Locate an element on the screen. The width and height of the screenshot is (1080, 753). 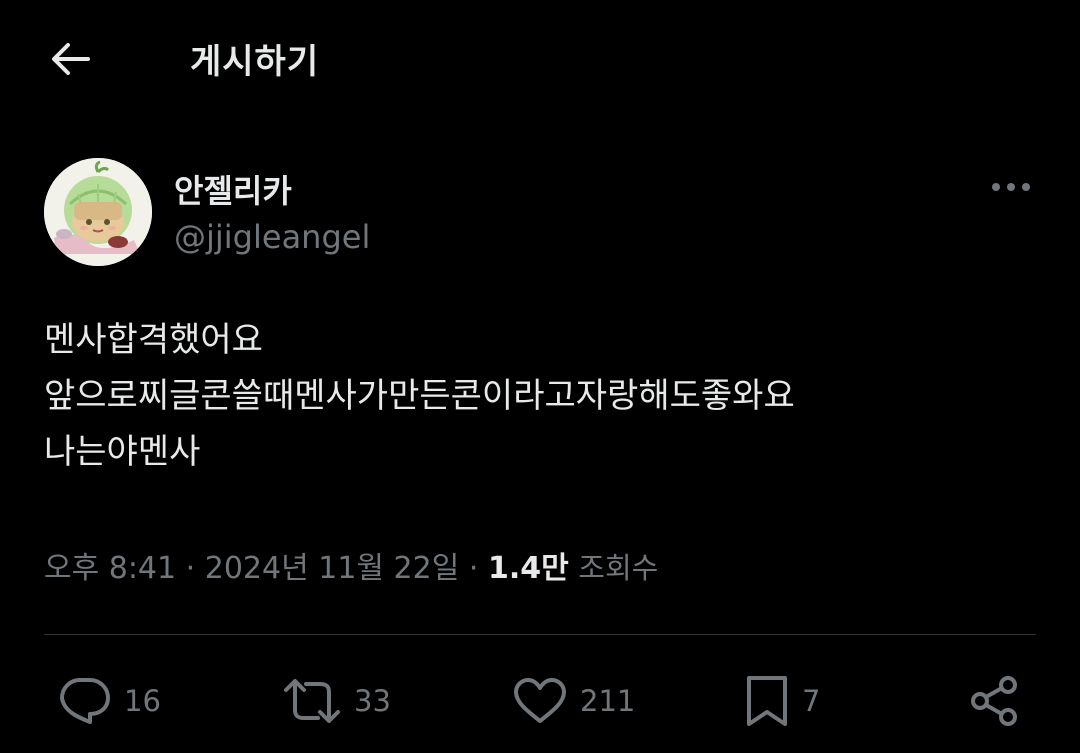
action-bar: 16 33 211 7 is located at coordinates (540, 701).